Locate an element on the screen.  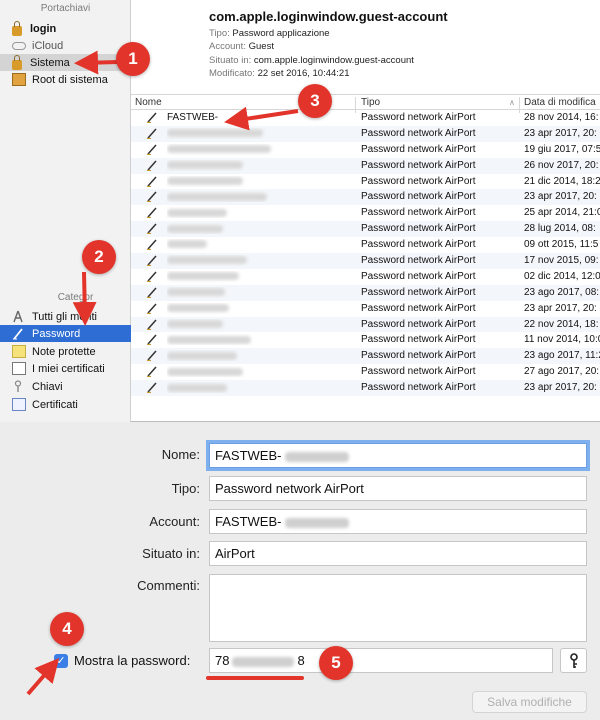
show-password-checkbox: ✓ is located at coordinates (61, 661).